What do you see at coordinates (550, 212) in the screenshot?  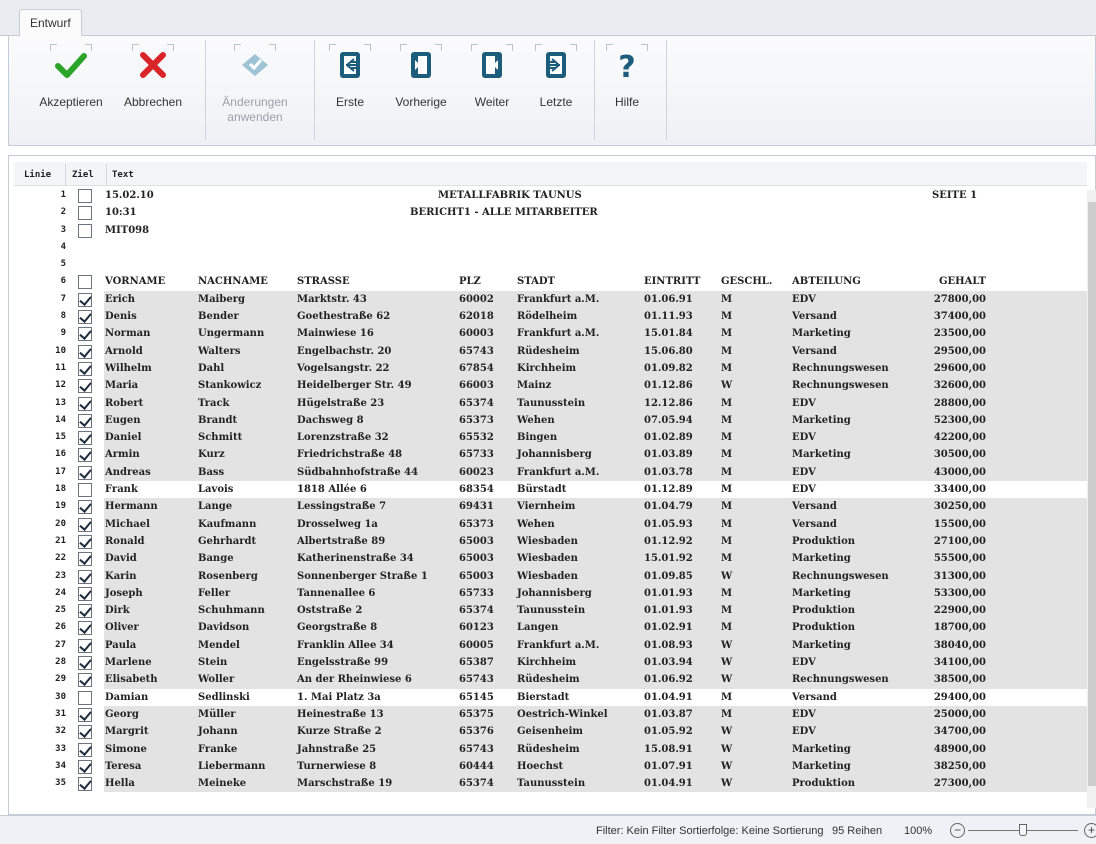 I see `report-line: 2 10:31 BERICHT1 - ALLE MITARBEITER` at bounding box center [550, 212].